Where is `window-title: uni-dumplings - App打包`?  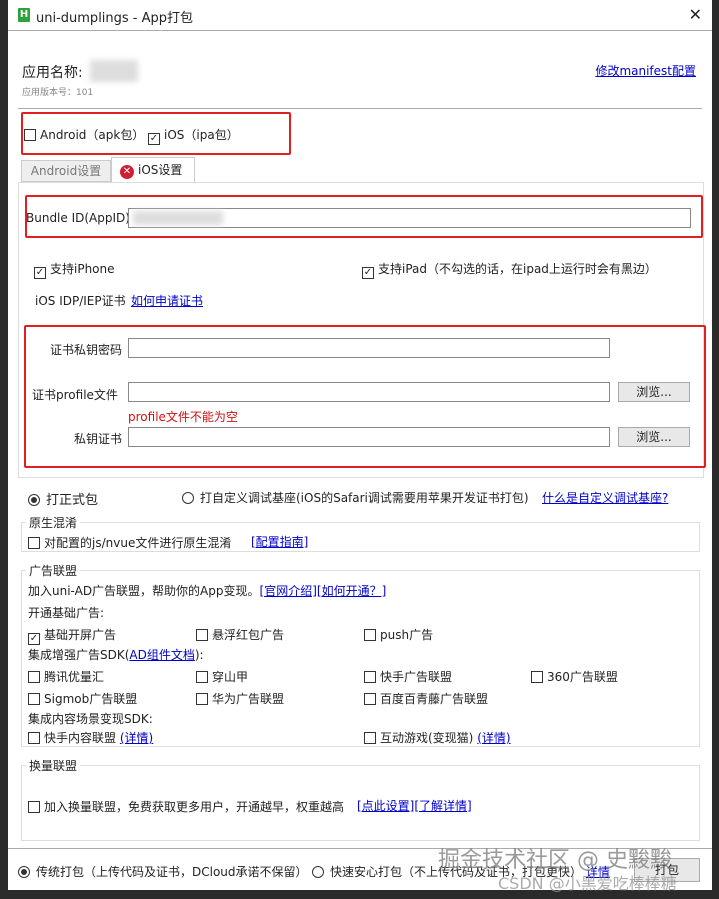
window-title: uni-dumplings - App打包 is located at coordinates (115, 18).